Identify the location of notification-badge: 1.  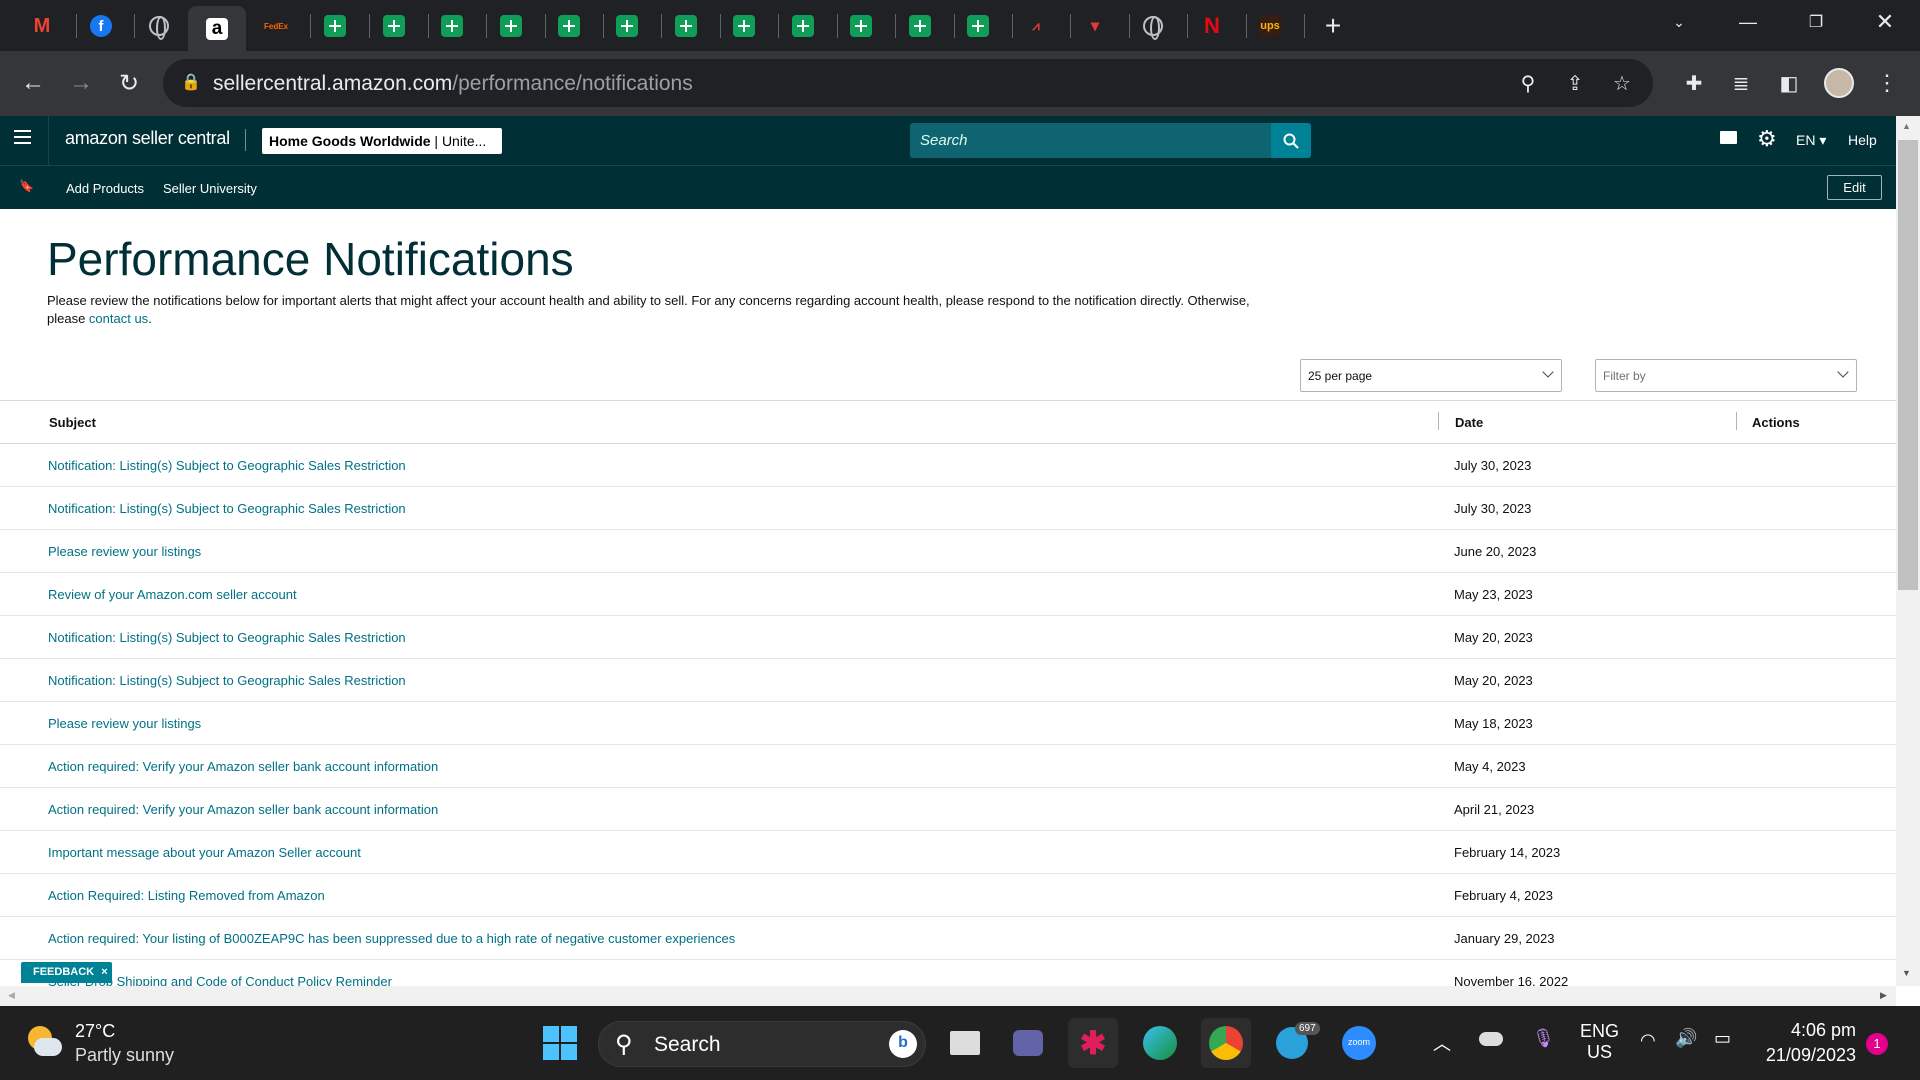
(1877, 1044).